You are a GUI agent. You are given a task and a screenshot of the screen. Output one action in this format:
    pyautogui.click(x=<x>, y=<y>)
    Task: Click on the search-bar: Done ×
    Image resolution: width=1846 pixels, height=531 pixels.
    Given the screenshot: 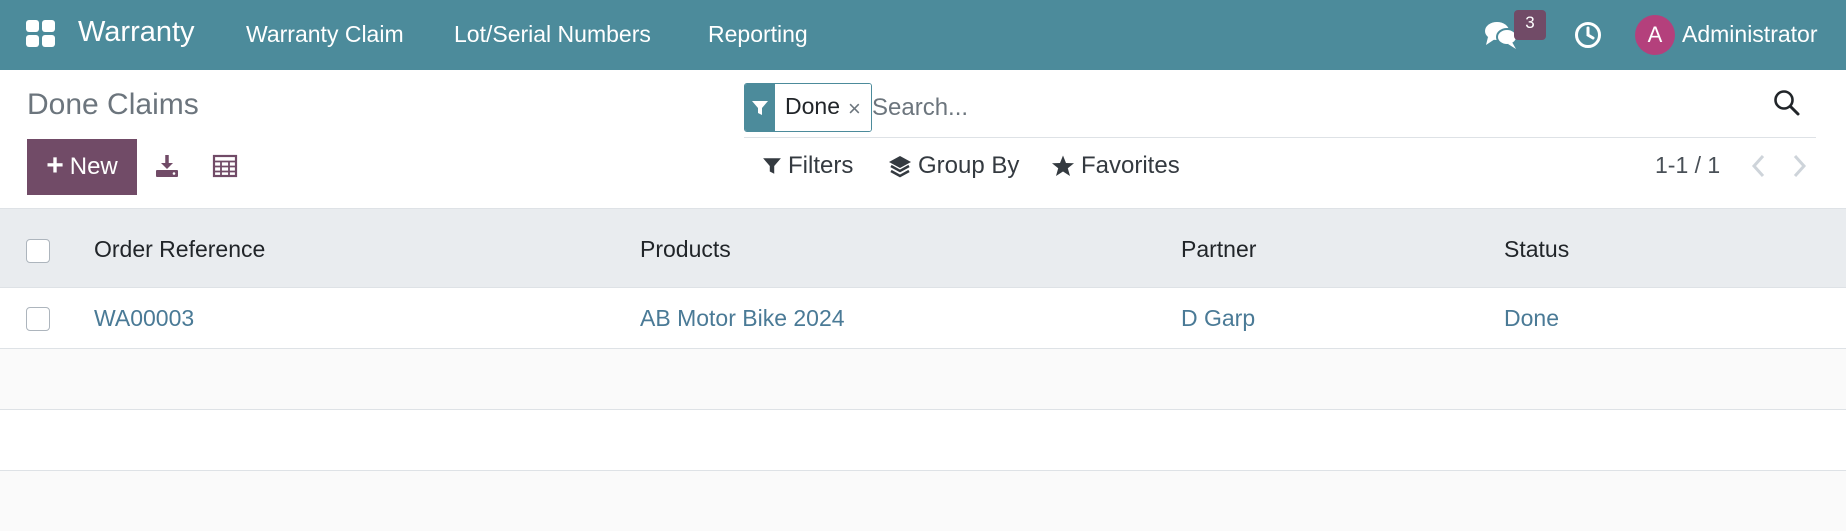 What is the action you would take?
    pyautogui.click(x=1280, y=110)
    